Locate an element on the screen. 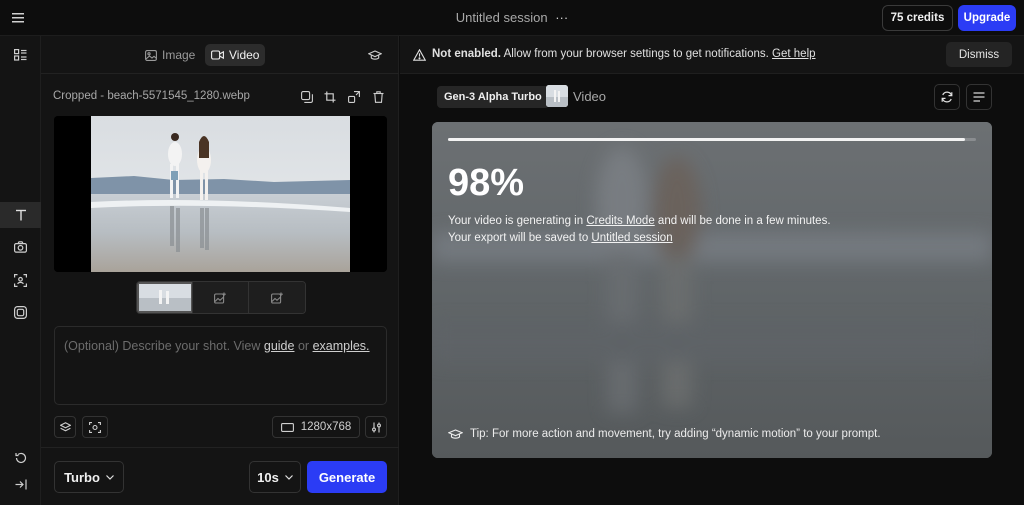  credits-button: 75 credits is located at coordinates (917, 18).